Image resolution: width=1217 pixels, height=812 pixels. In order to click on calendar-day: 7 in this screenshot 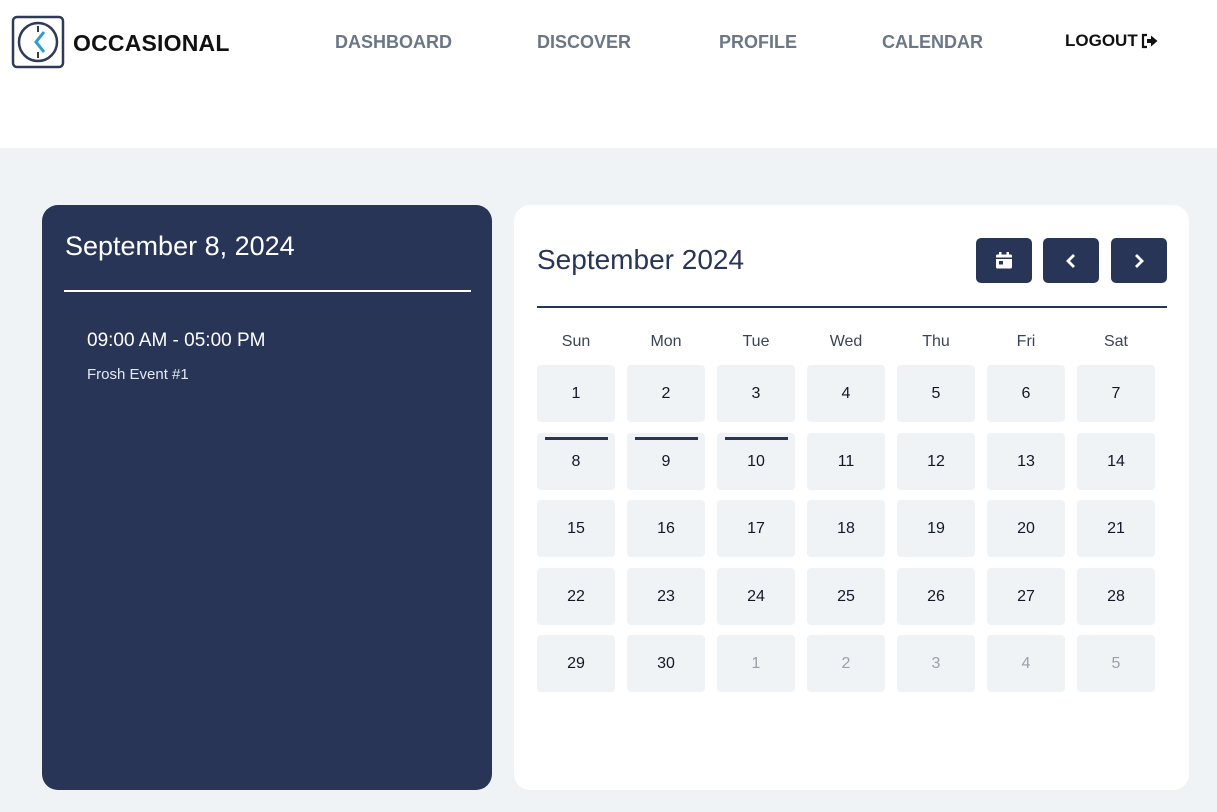, I will do `click(1116, 393)`.